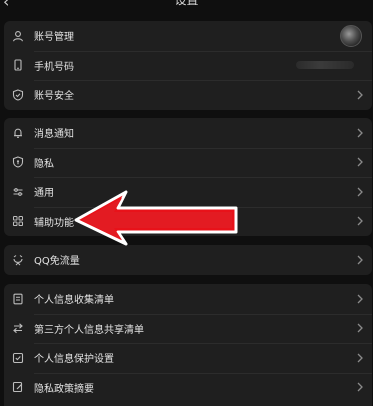 This screenshot has width=373, height=406. What do you see at coordinates (18, 358) in the screenshot?
I see `checkbox-icon` at bounding box center [18, 358].